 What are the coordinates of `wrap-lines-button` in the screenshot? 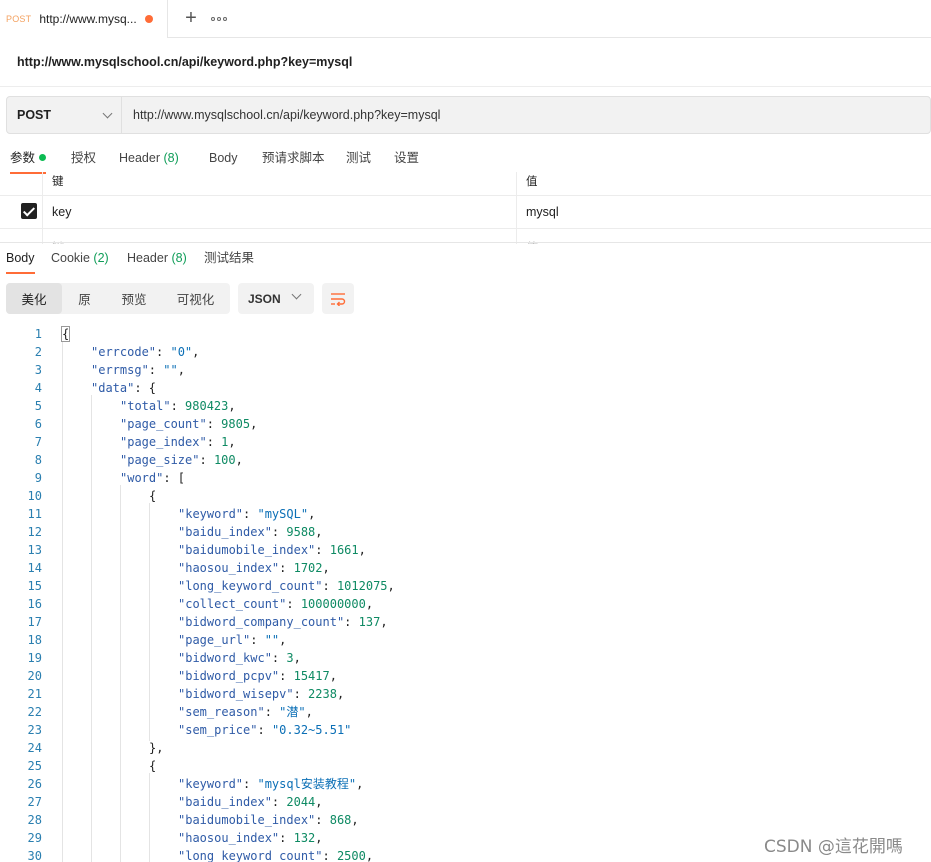 It's located at (338, 298).